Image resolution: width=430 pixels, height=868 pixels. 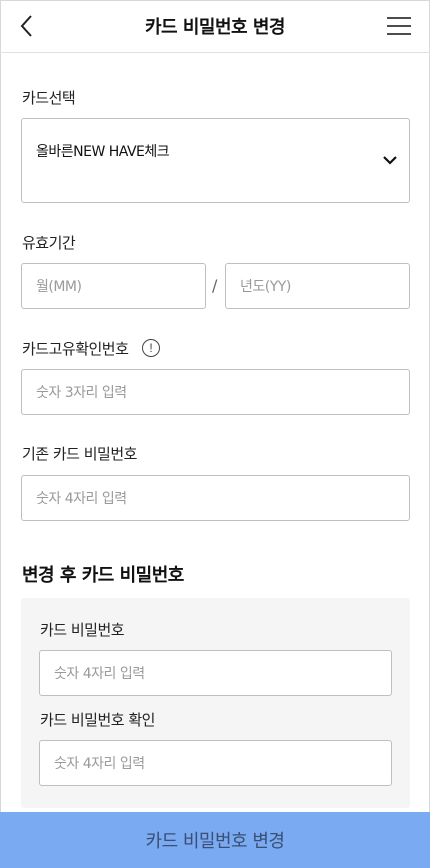 I want to click on old-pin-label: 기존 카드 비밀번호, so click(x=79, y=454).